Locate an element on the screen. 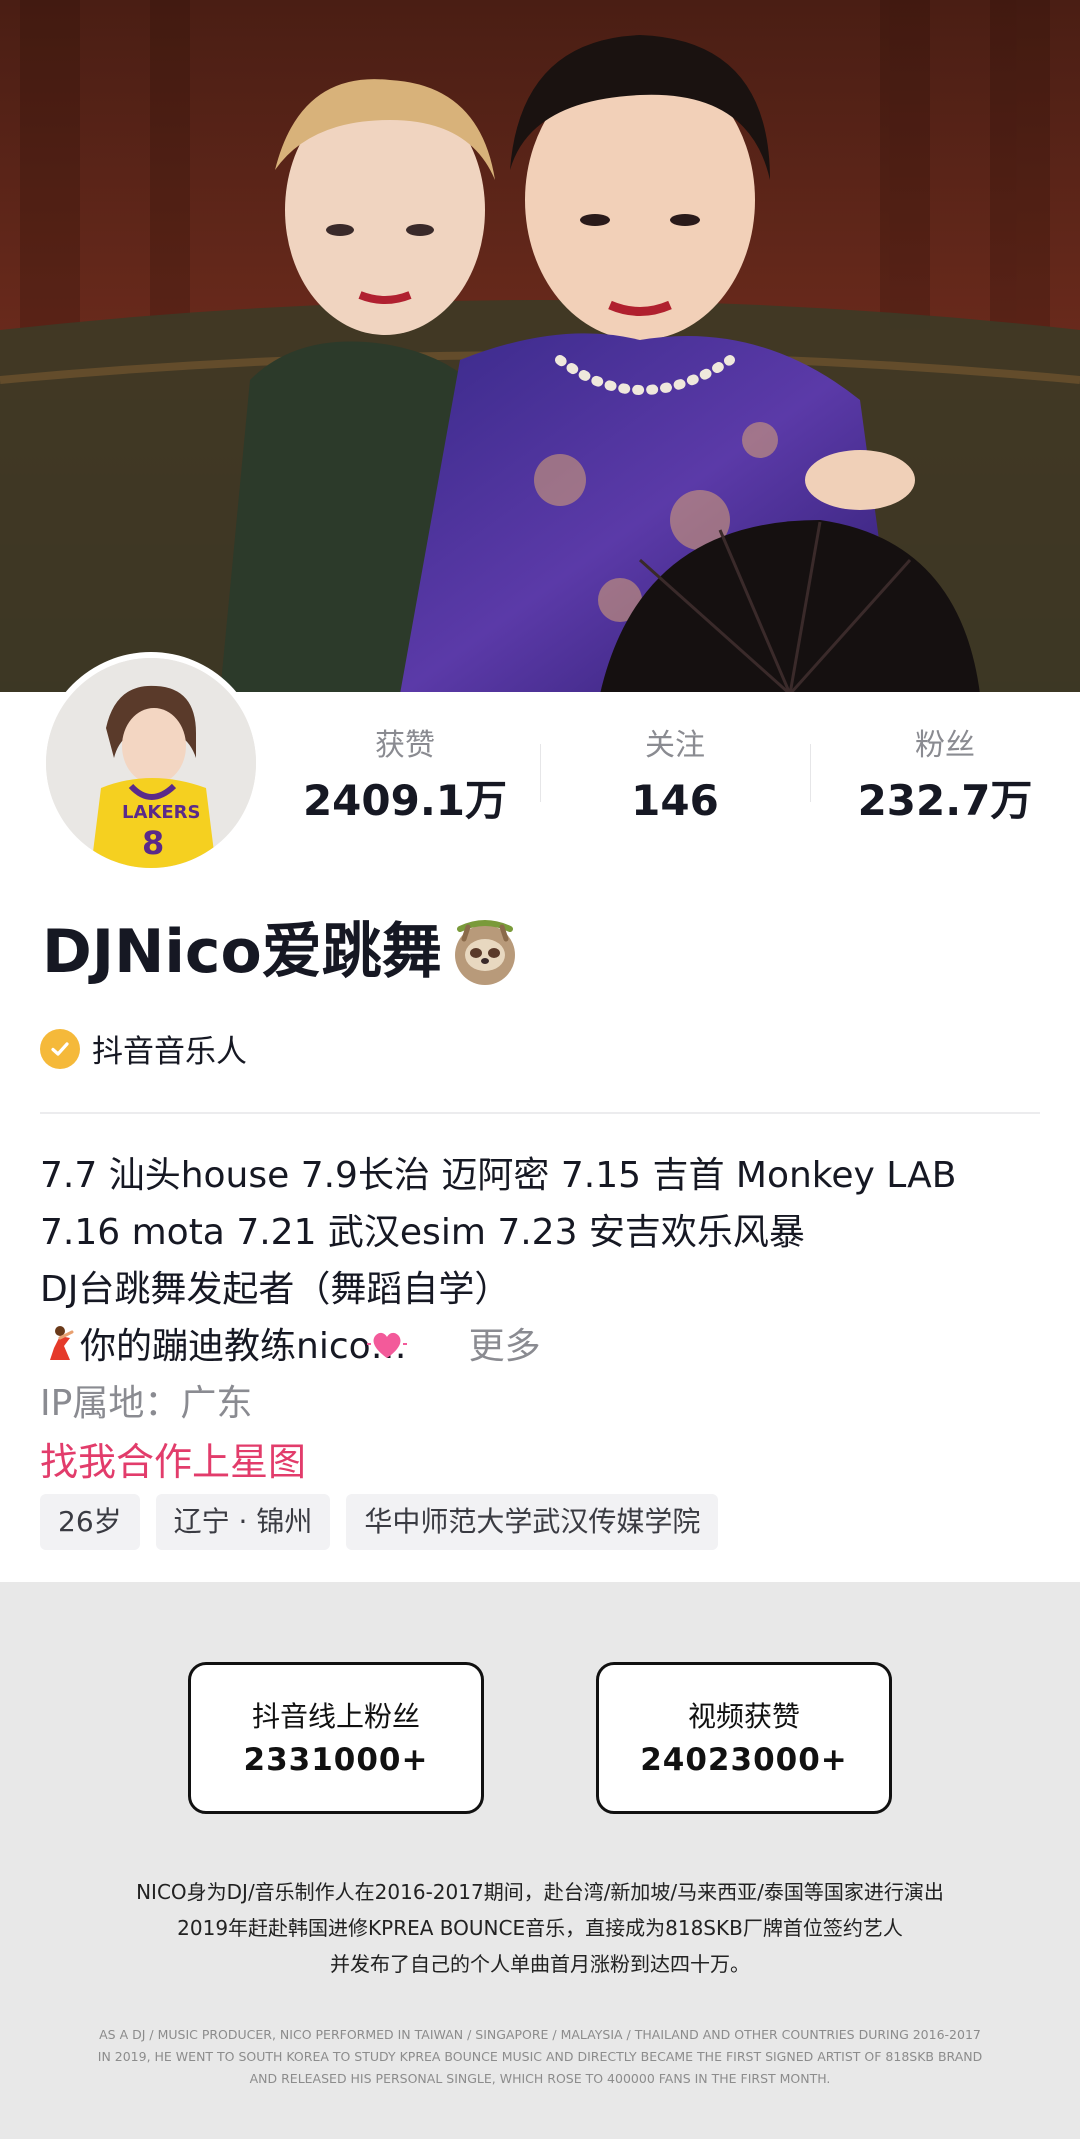 This screenshot has width=1080, height=2139. likes-stat-box: 视频获赞 24023000+ is located at coordinates (744, 1738).